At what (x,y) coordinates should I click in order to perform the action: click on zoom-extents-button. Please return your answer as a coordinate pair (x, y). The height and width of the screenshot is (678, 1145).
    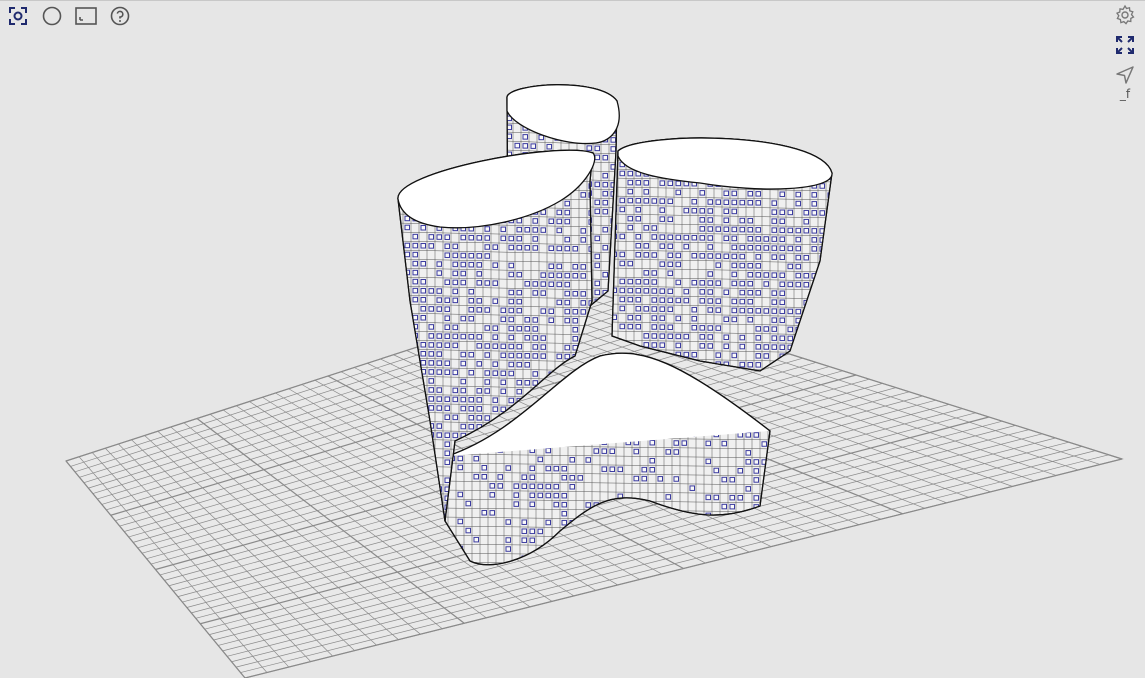
    Looking at the image, I should click on (18, 16).